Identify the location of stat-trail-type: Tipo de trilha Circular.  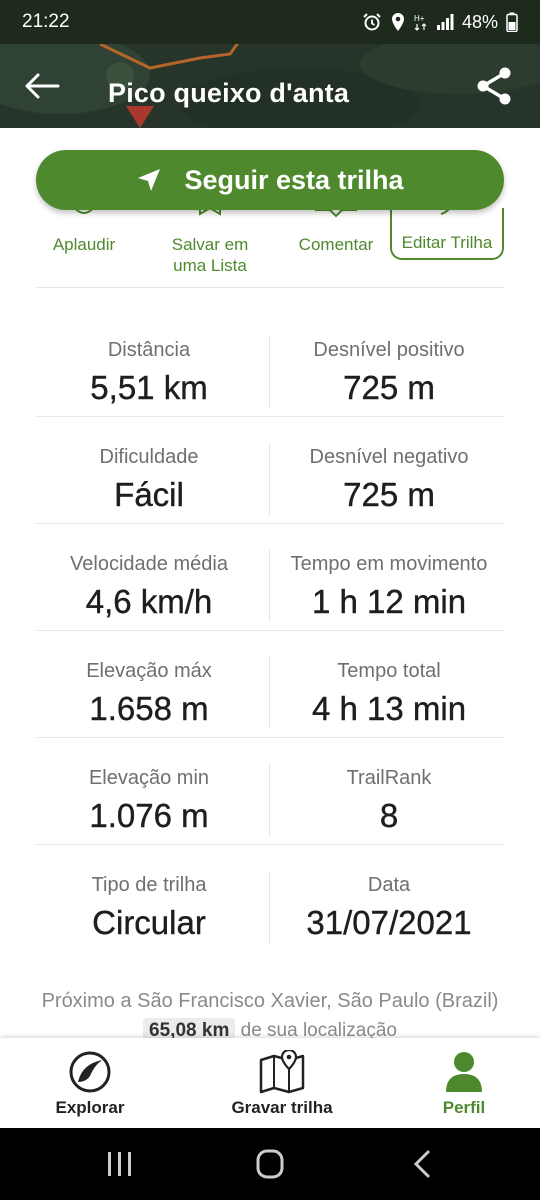
(149, 908).